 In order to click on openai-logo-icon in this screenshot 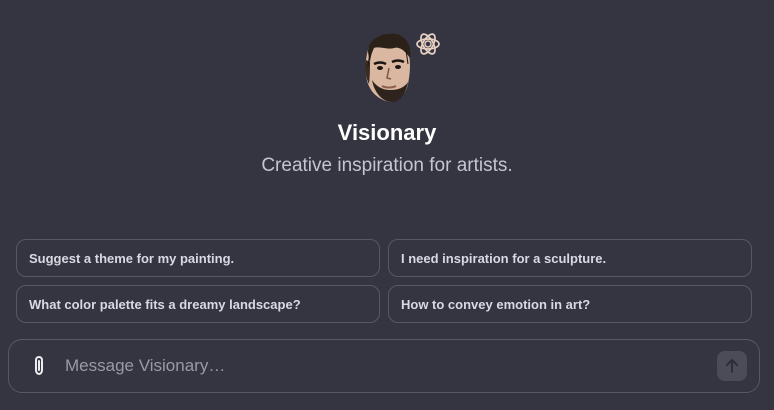, I will do `click(428, 44)`.